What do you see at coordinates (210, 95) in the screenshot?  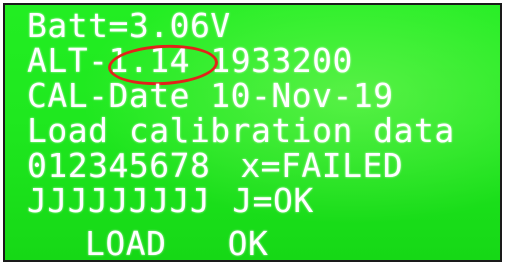 I see `calibration-date: CAL-Date 10-Nov-19` at bounding box center [210, 95].